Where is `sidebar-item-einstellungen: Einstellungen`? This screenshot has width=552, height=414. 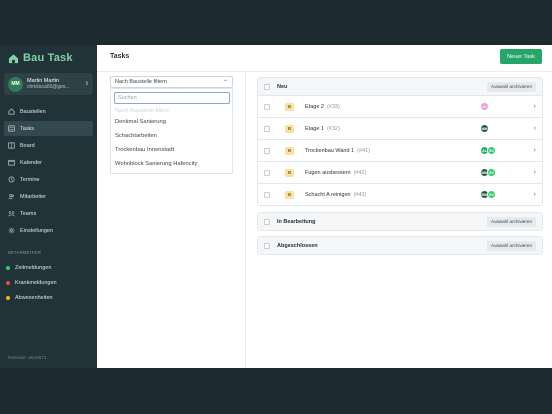
sidebar-item-einstellungen: Einstellungen is located at coordinates (48, 230).